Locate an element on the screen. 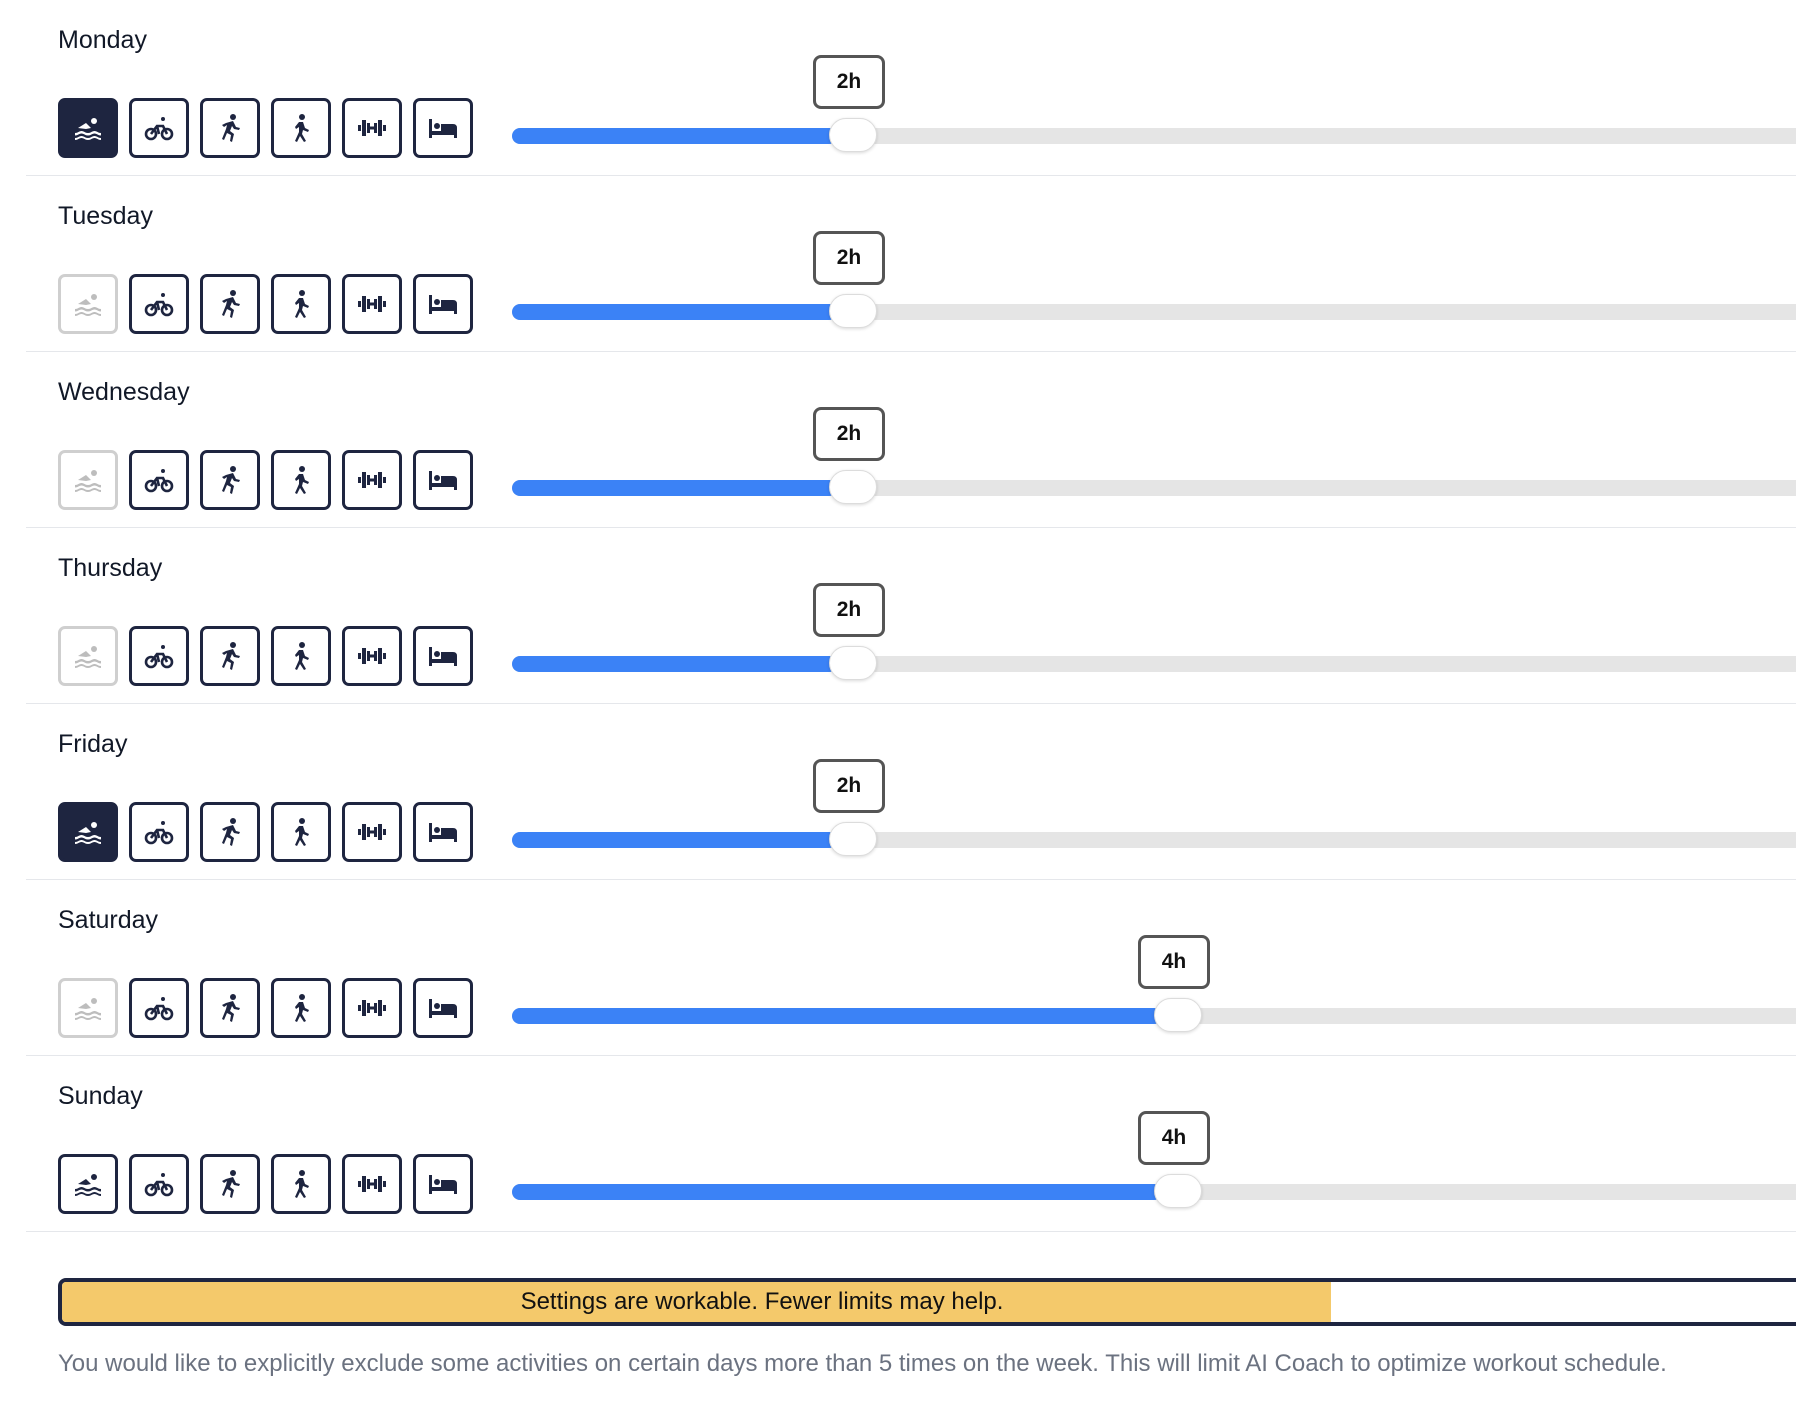 The image size is (1796, 1402). day-row-friday: Friday 2h is located at coordinates (911, 792).